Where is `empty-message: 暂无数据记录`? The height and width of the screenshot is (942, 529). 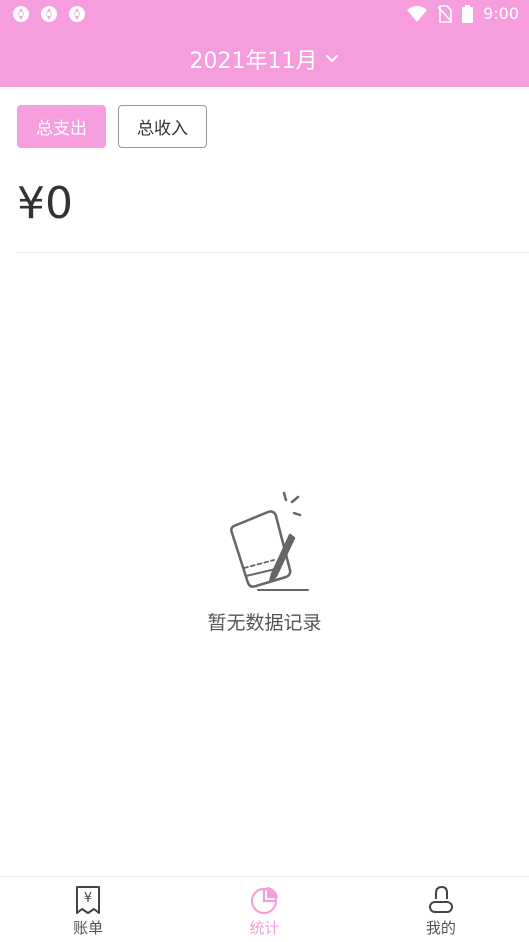 empty-message: 暂无数据记录 is located at coordinates (264, 623).